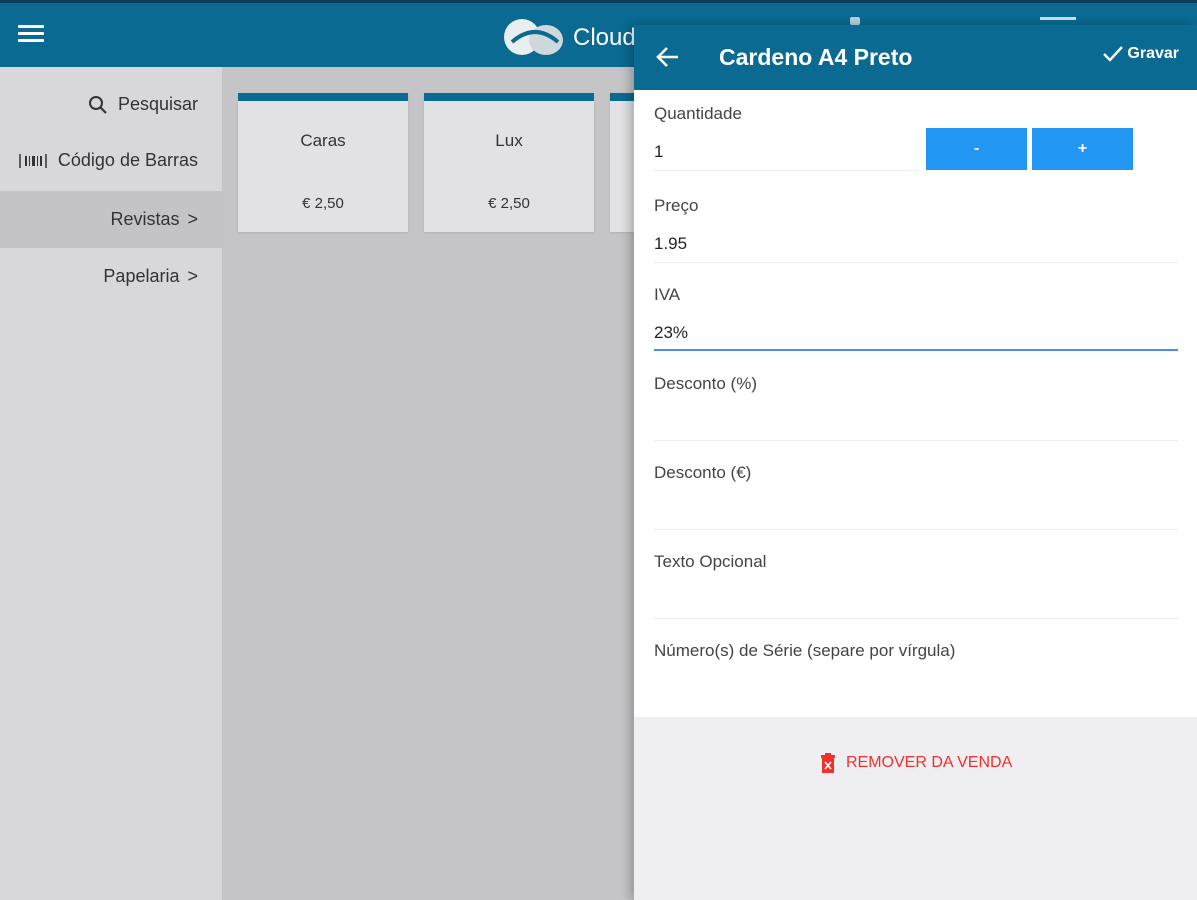  Describe the element at coordinates (668, 57) in the screenshot. I see `back-arrow-icon` at that location.